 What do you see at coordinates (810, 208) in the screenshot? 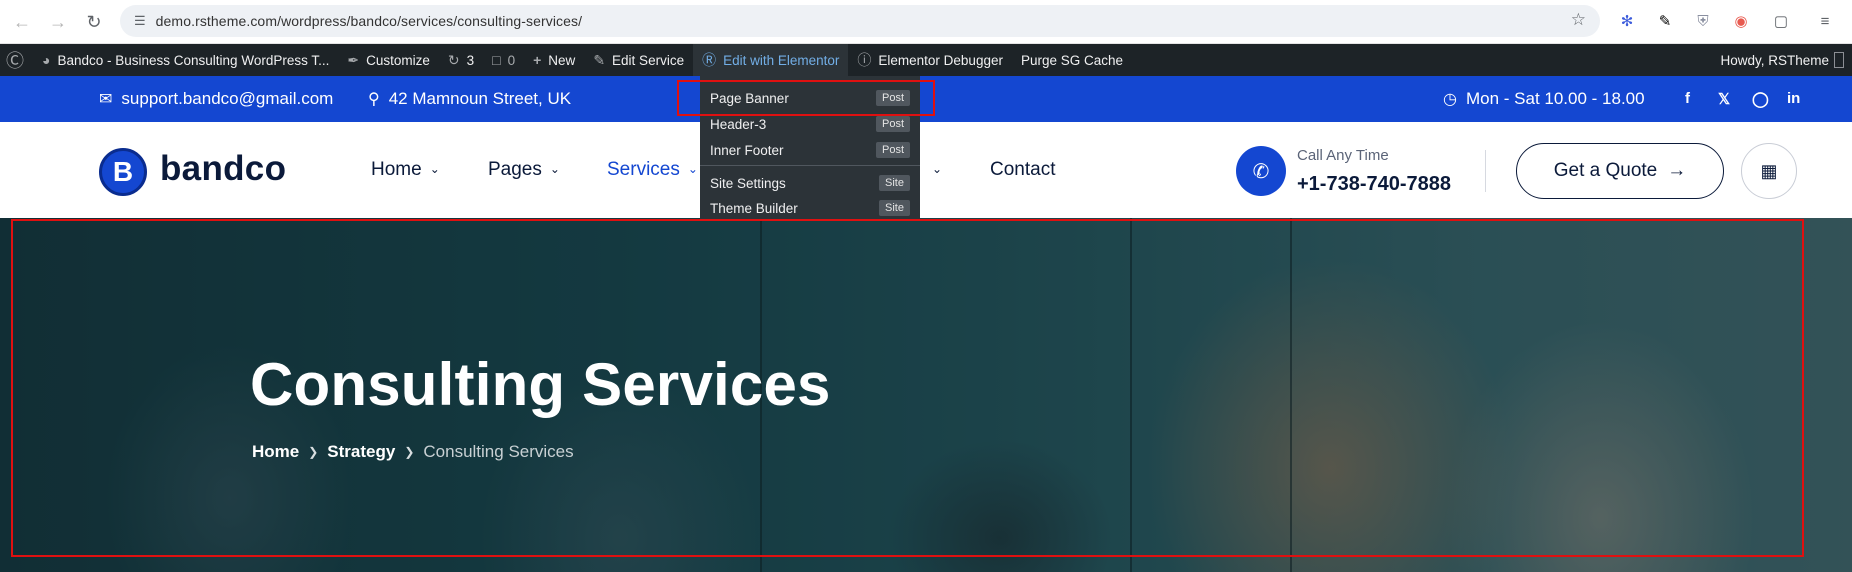
I see `dropdown-item-theme-builder: Theme Builder Site` at bounding box center [810, 208].